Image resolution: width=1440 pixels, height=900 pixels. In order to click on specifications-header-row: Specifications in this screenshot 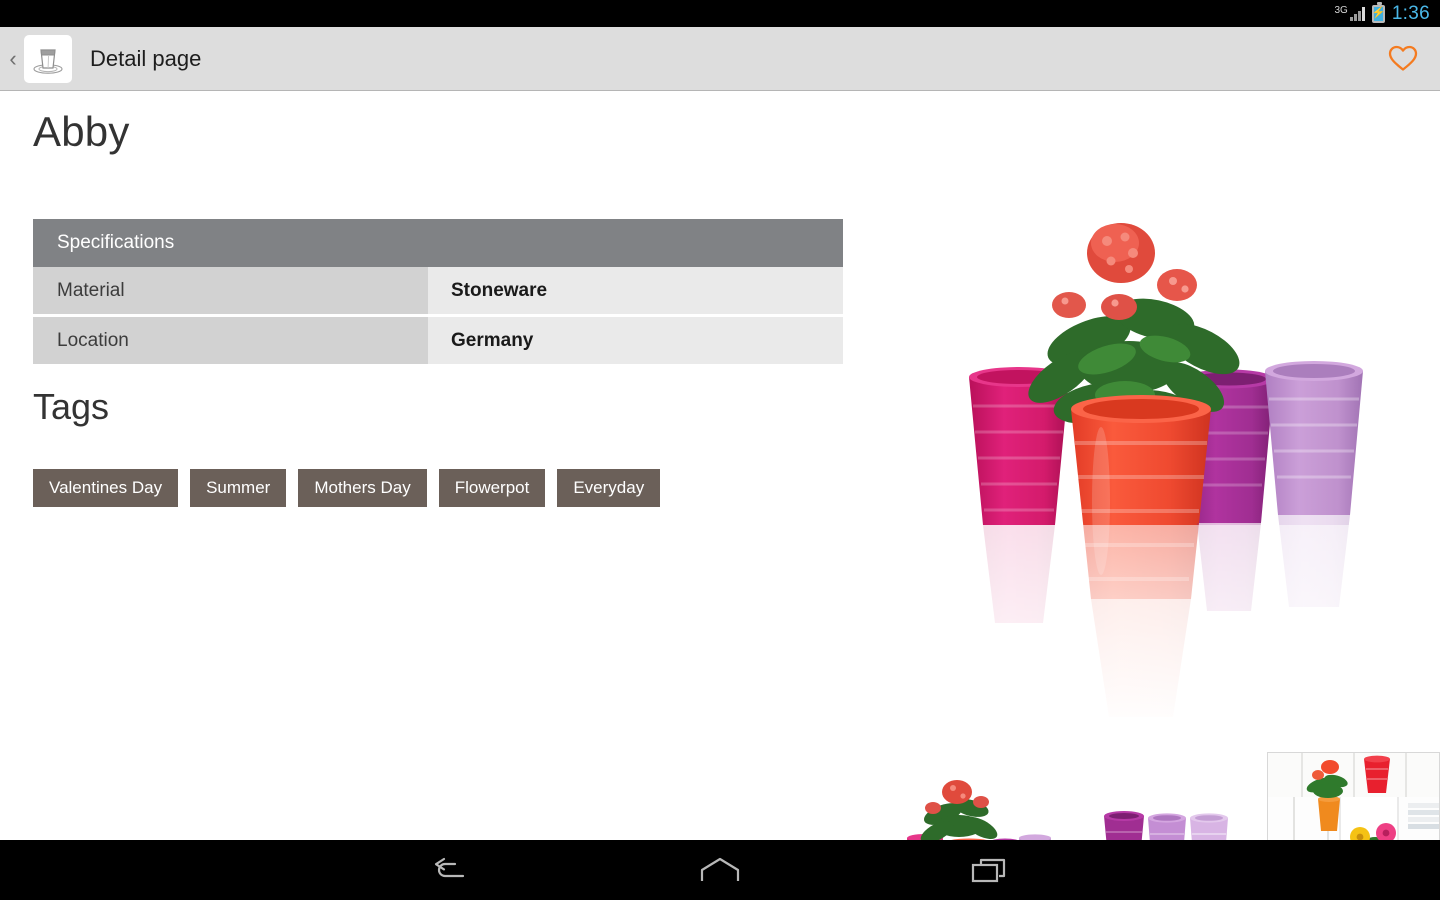, I will do `click(438, 243)`.